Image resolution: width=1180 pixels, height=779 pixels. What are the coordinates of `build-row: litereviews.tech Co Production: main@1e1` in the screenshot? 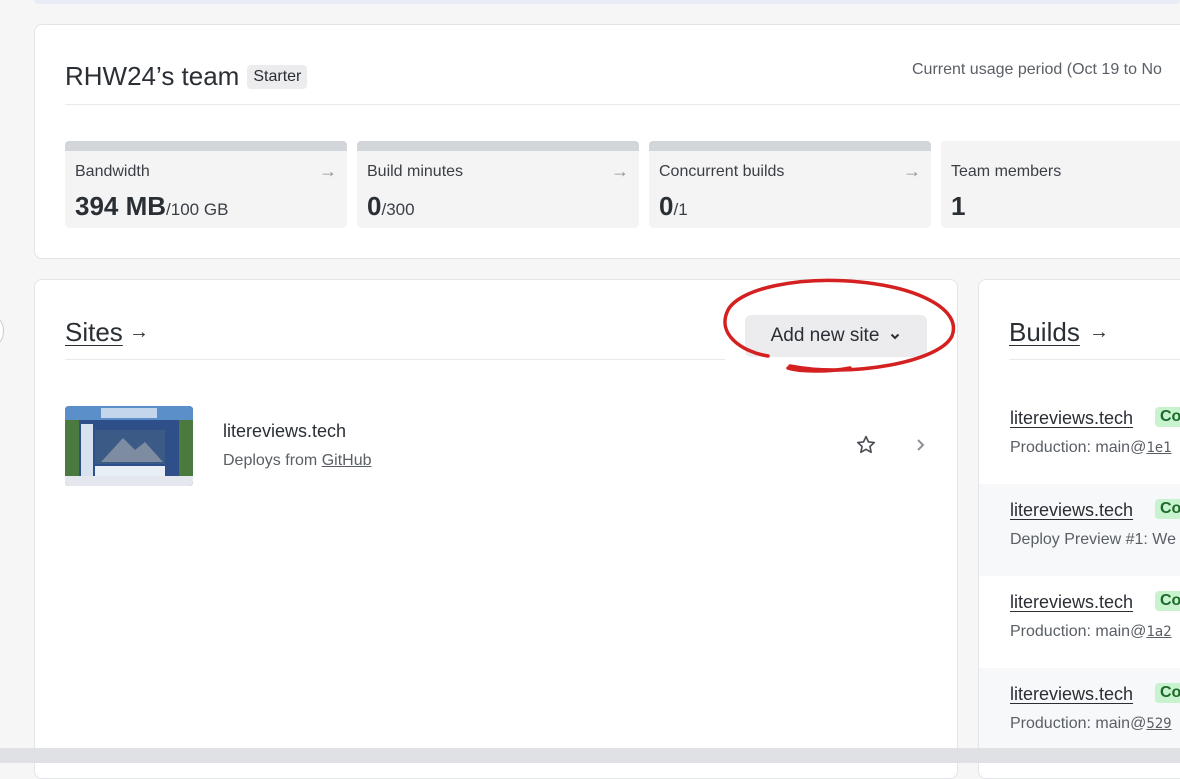 It's located at (1079, 438).